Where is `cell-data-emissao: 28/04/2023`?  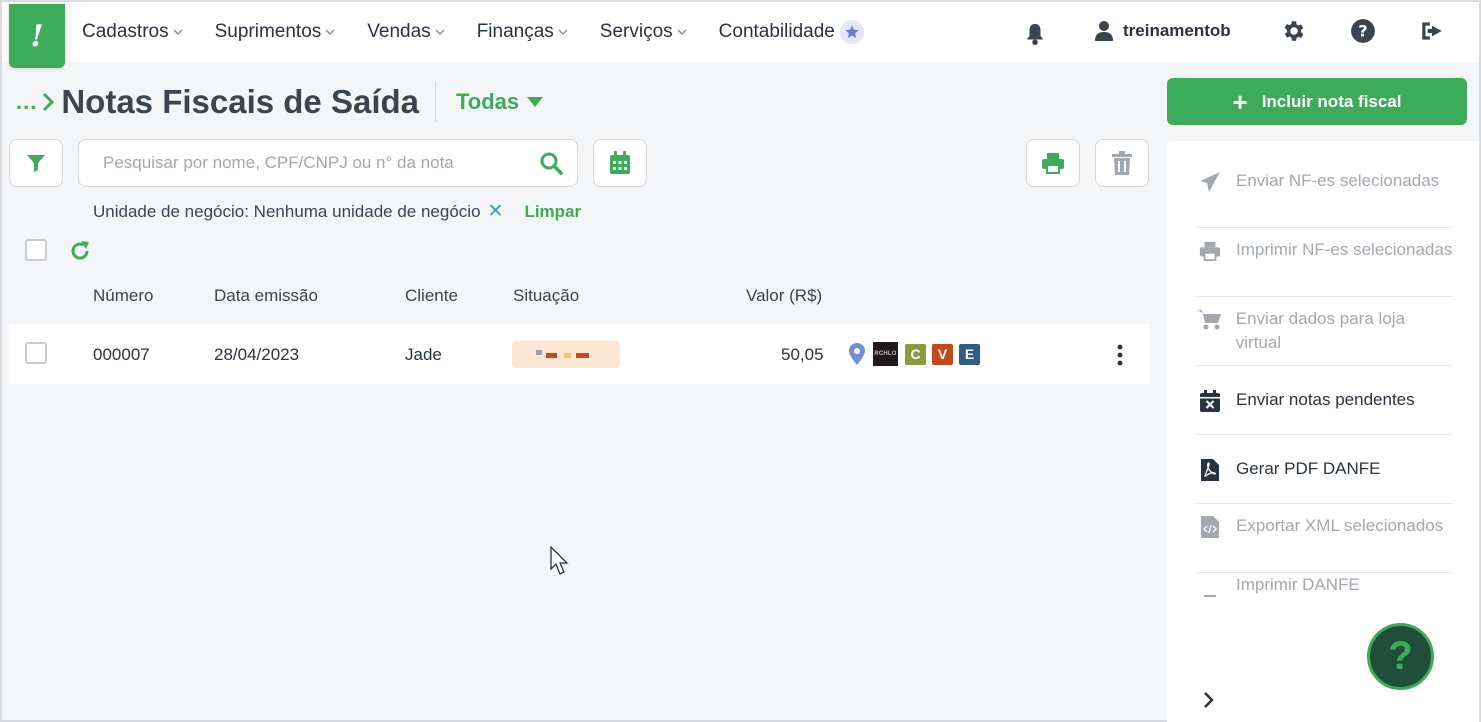
cell-data-emissao: 28/04/2023 is located at coordinates (257, 354).